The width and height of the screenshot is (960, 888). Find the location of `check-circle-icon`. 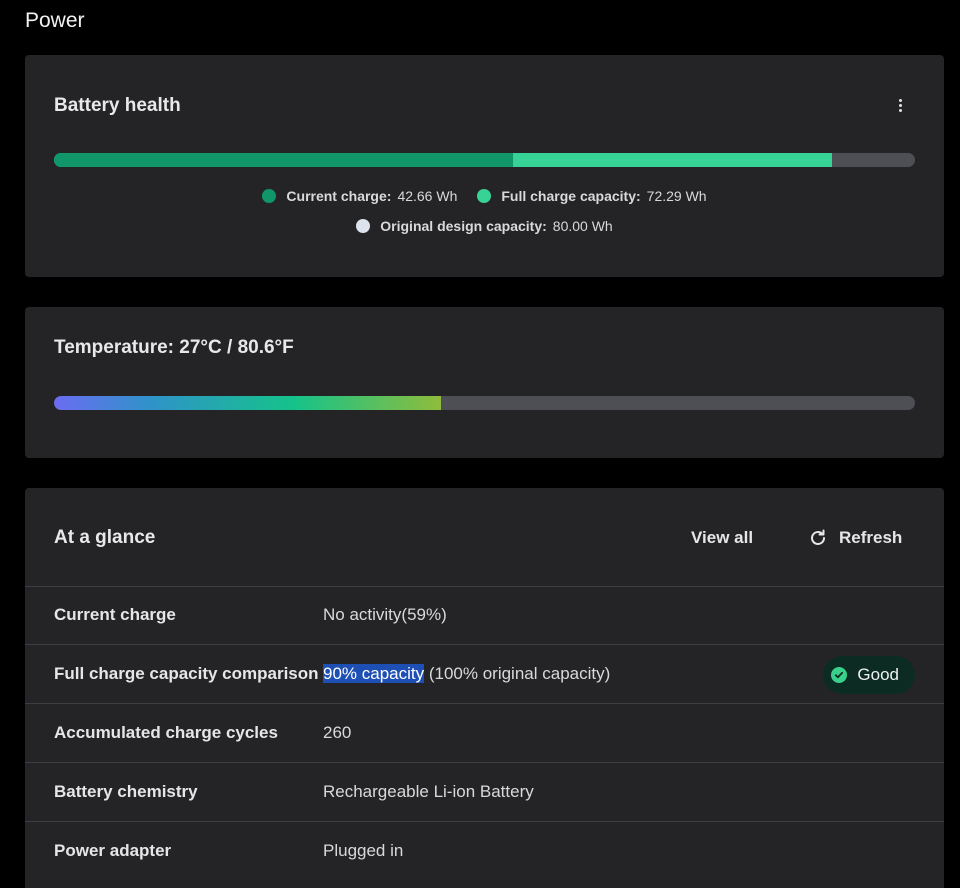

check-circle-icon is located at coordinates (839, 675).